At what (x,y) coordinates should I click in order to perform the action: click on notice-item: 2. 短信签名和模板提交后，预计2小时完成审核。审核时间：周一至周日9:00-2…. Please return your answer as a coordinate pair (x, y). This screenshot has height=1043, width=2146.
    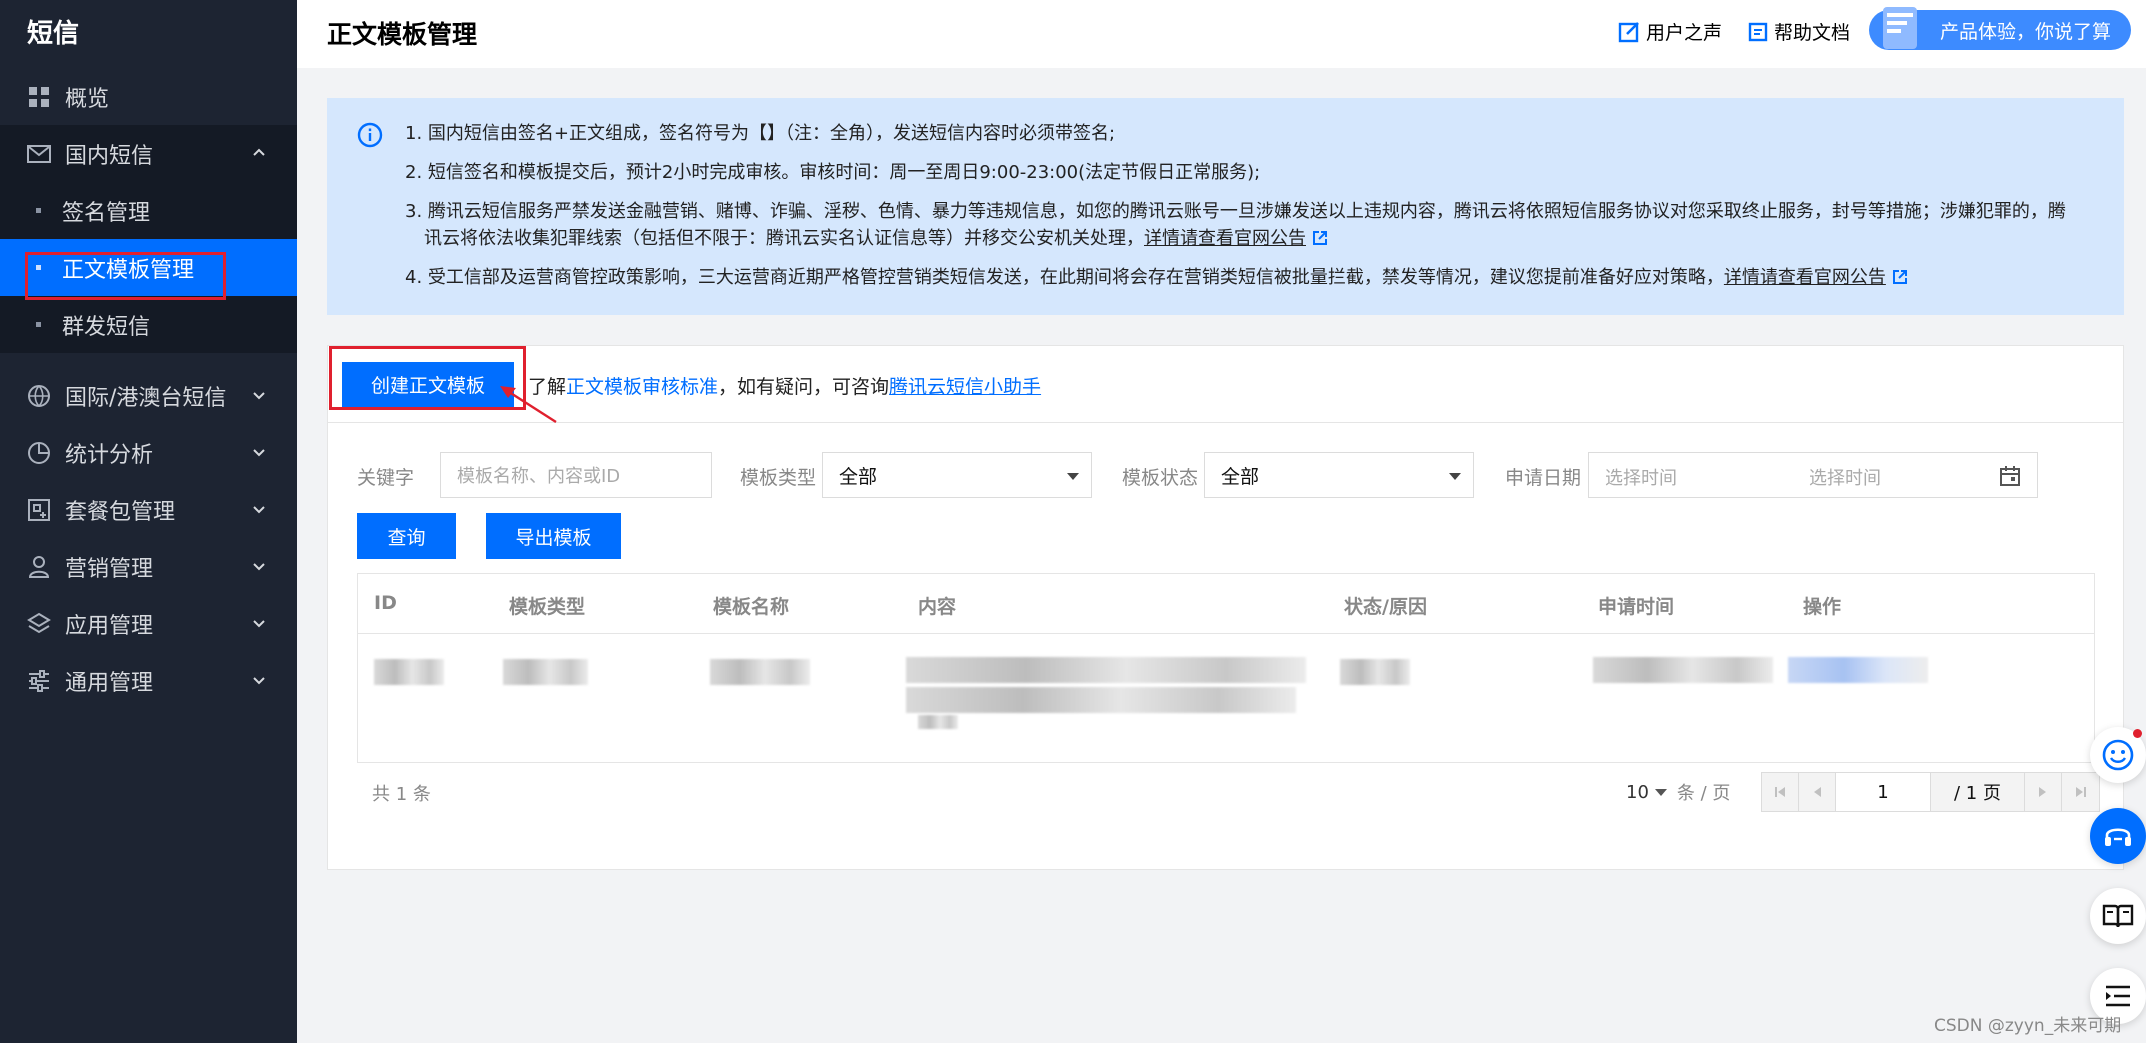
    Looking at the image, I should click on (833, 172).